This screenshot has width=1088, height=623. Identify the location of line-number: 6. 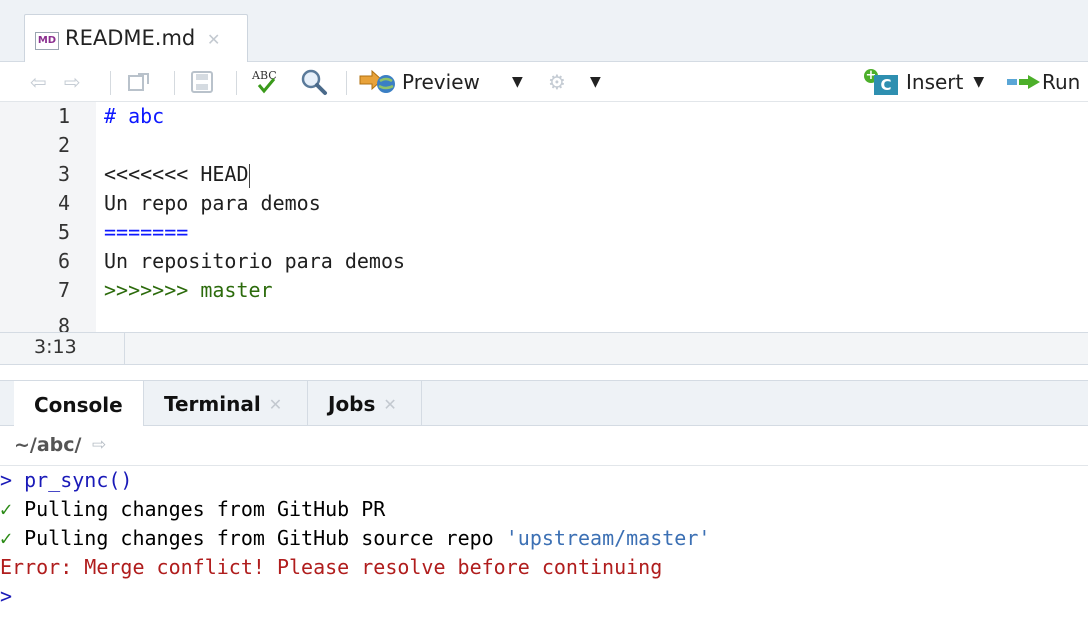
(63, 261).